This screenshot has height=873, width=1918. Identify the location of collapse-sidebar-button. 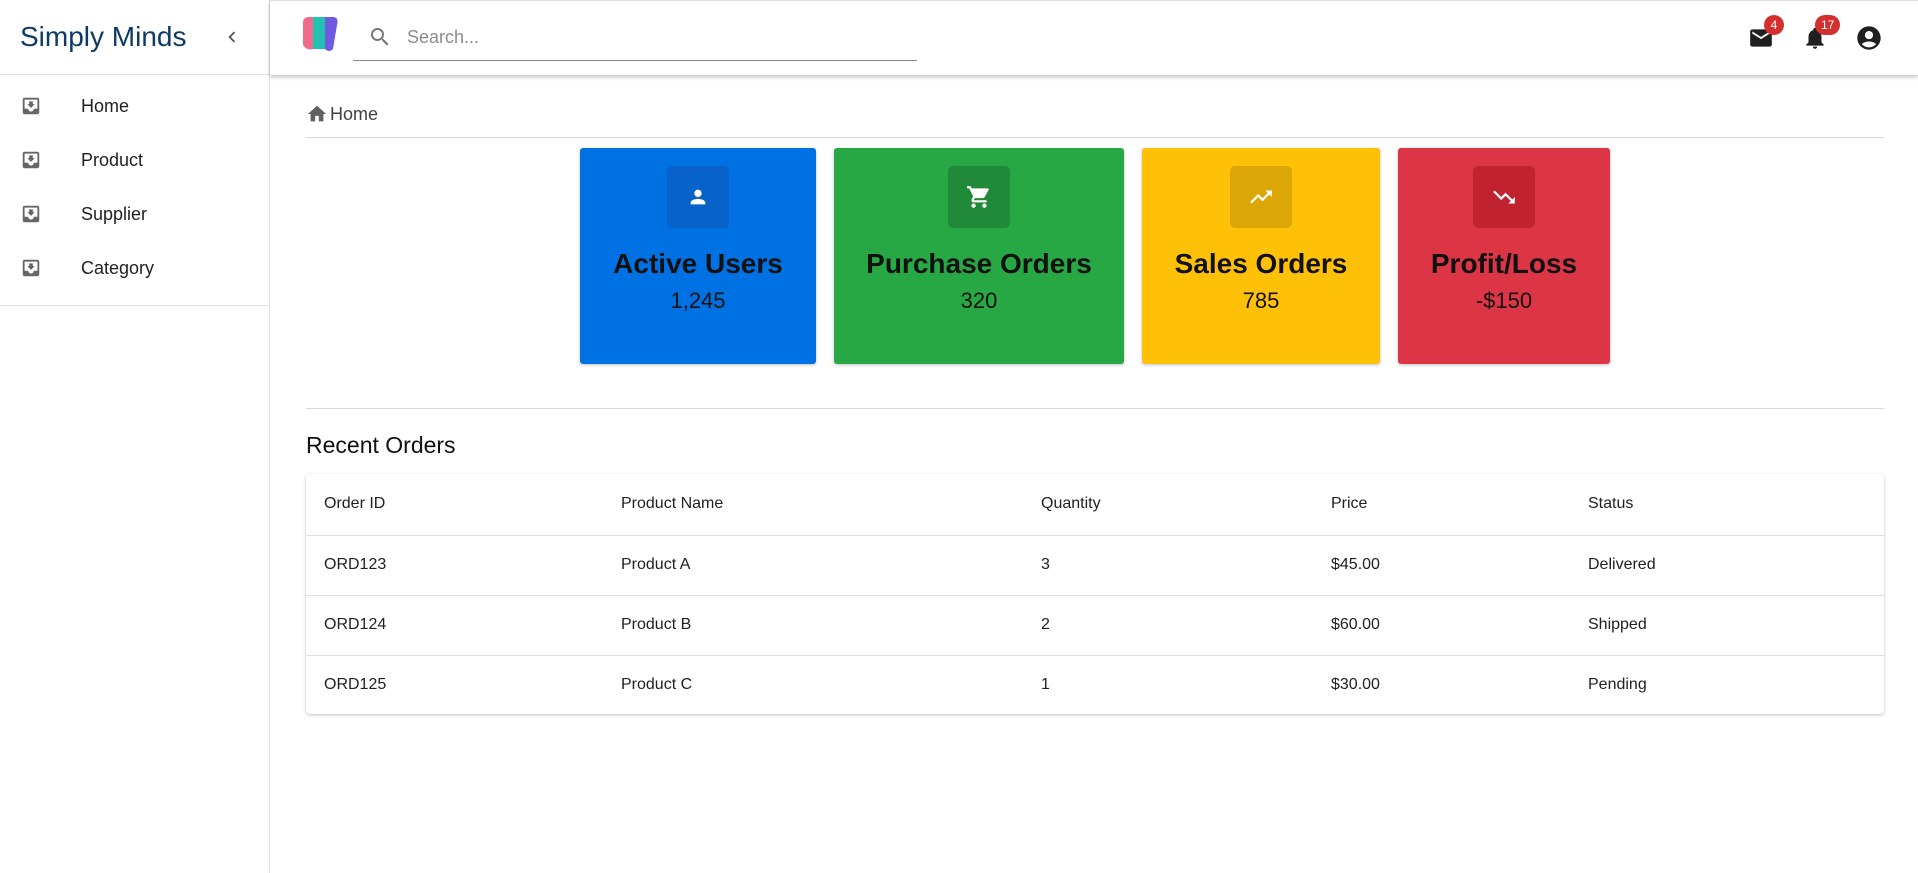
(232, 37).